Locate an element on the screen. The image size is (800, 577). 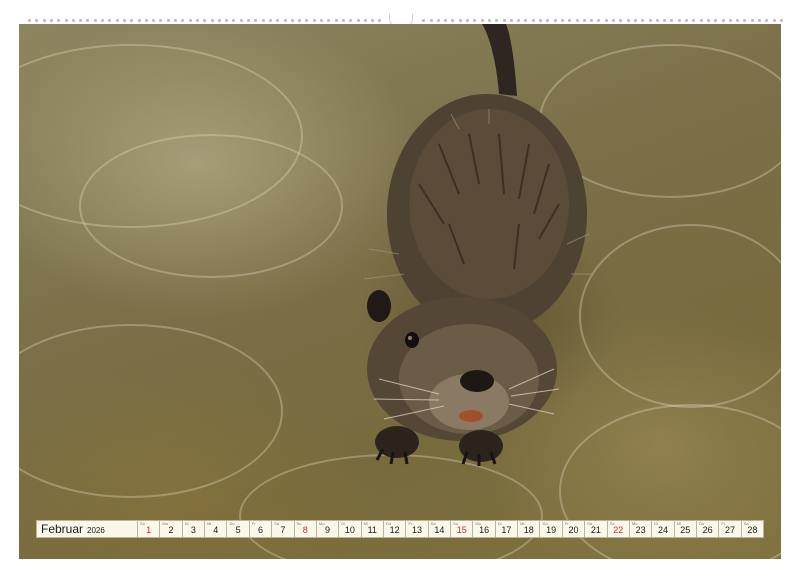
day-cell: Di 3 is located at coordinates (194, 529).